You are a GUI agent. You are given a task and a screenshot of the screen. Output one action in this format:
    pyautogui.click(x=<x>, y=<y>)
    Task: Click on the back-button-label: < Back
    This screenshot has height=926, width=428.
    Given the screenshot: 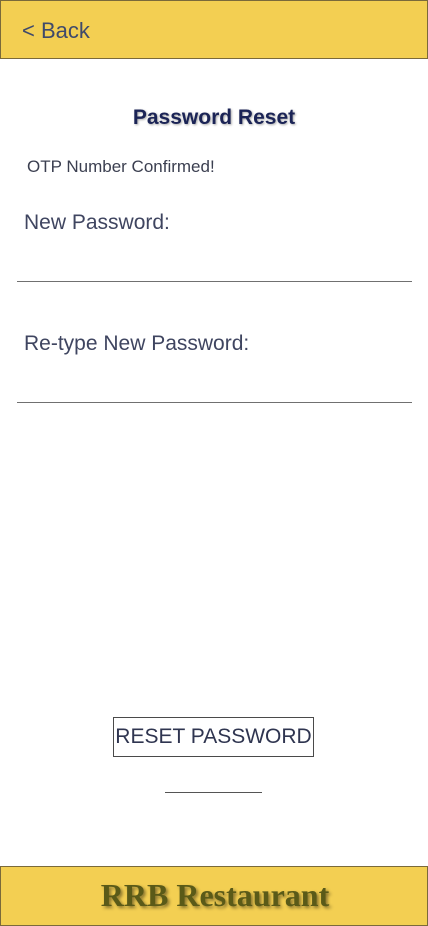 What is the action you would take?
    pyautogui.click(x=56, y=31)
    